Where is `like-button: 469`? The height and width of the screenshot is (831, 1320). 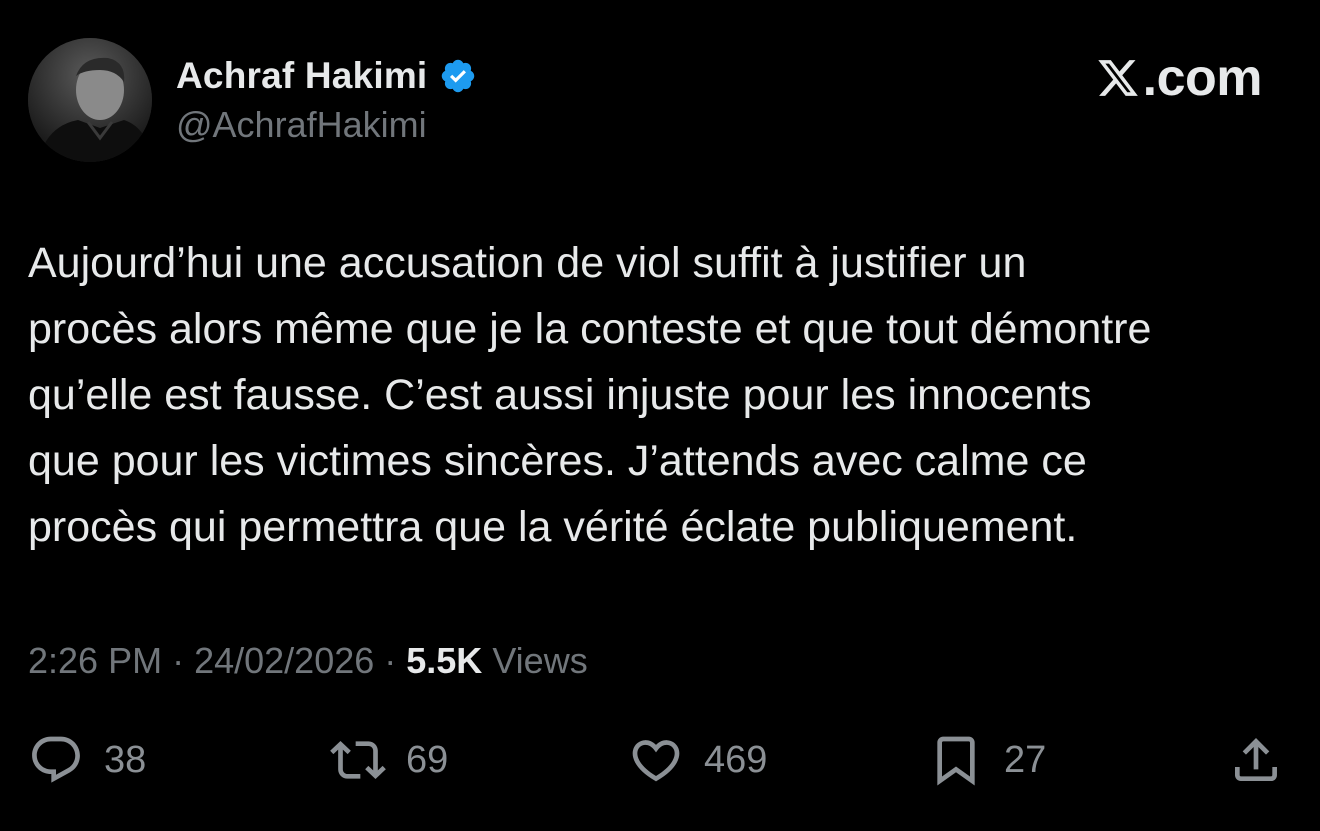 like-button: 469 is located at coordinates (697, 760).